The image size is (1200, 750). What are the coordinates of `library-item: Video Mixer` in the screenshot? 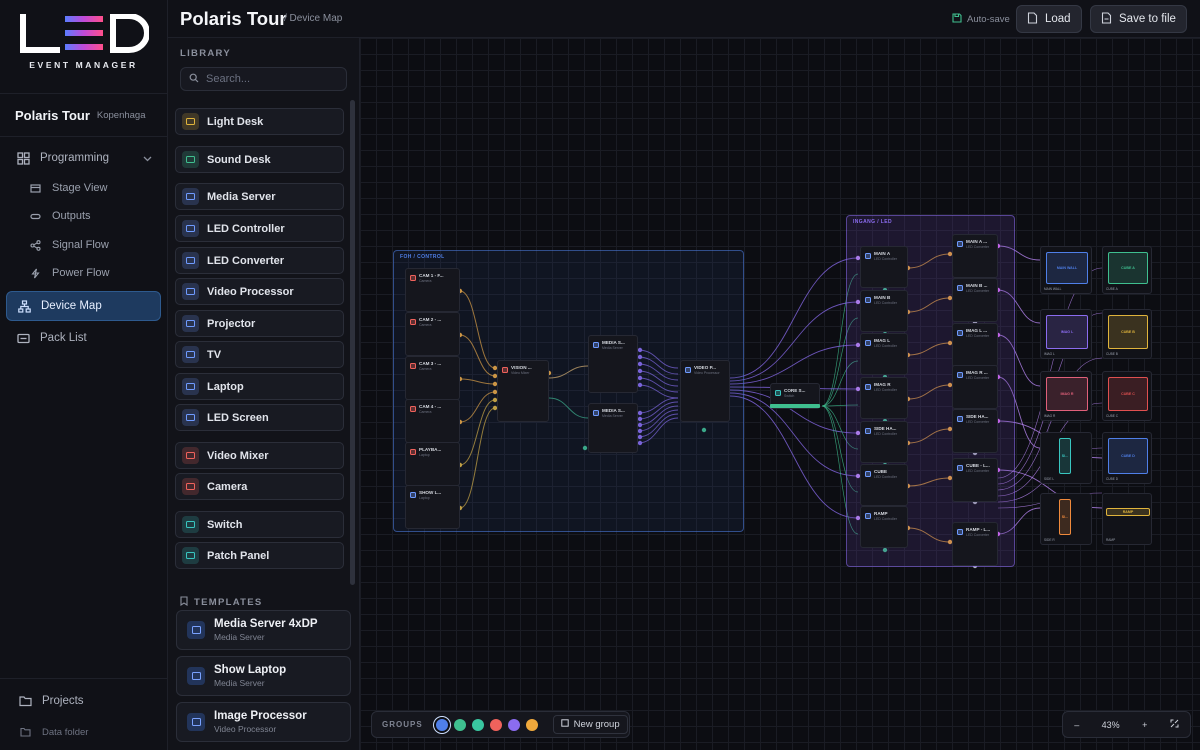 It's located at (259, 455).